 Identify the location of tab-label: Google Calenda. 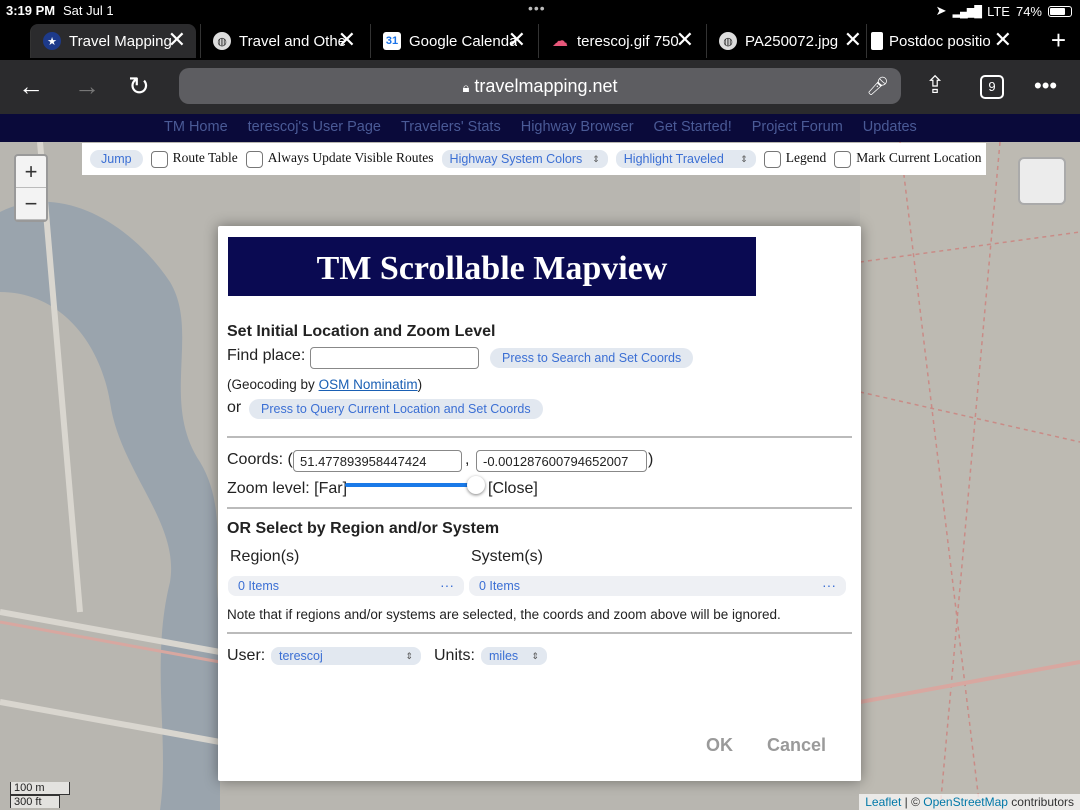
(463, 41).